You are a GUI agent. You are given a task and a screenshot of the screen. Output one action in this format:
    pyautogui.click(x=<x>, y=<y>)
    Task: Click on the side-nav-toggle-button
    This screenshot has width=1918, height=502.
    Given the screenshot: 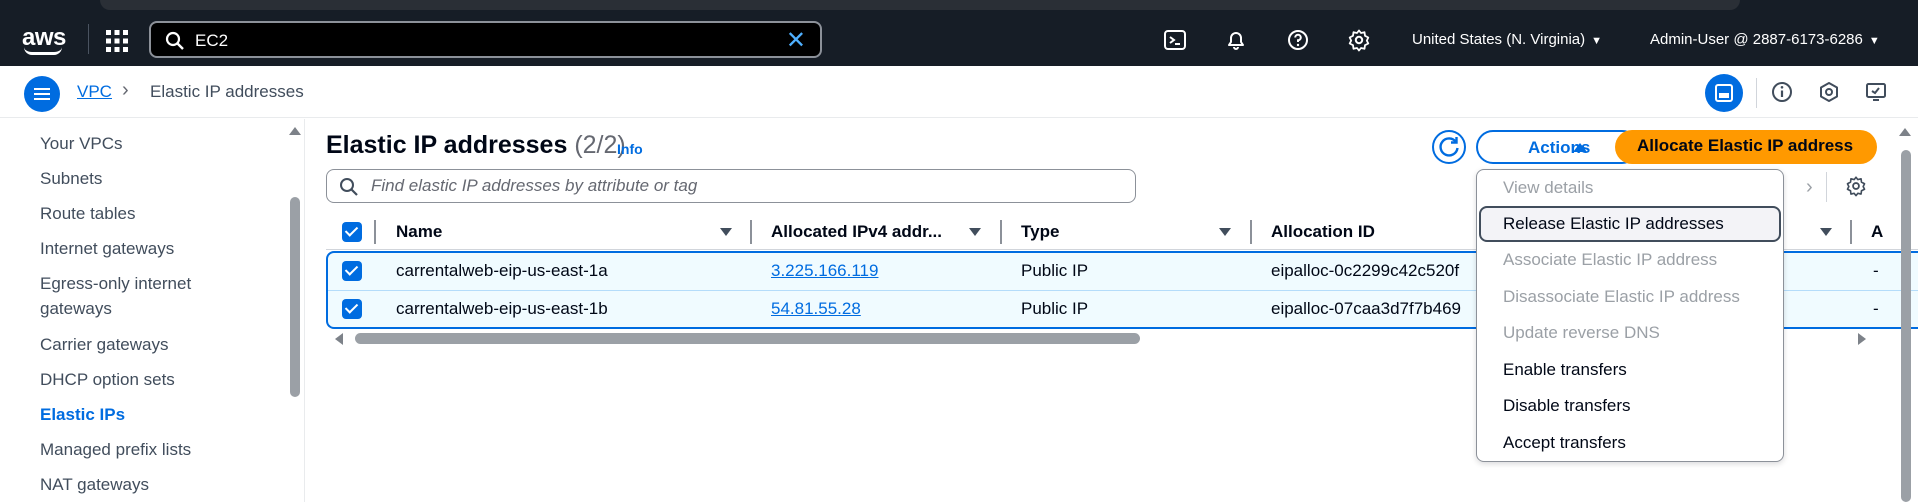 What is the action you would take?
    pyautogui.click(x=42, y=94)
    